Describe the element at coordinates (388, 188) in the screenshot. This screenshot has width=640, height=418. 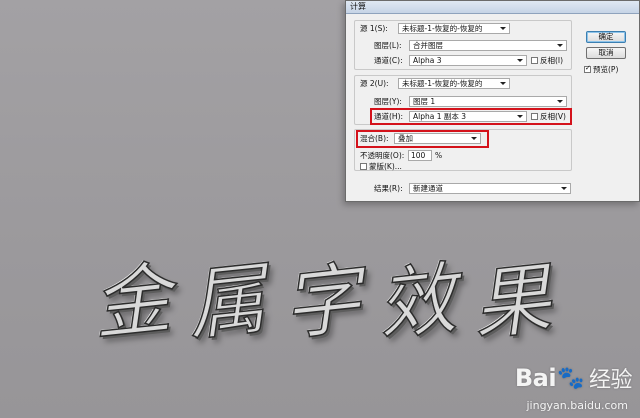
I see `result-label: 结果(R):` at that location.